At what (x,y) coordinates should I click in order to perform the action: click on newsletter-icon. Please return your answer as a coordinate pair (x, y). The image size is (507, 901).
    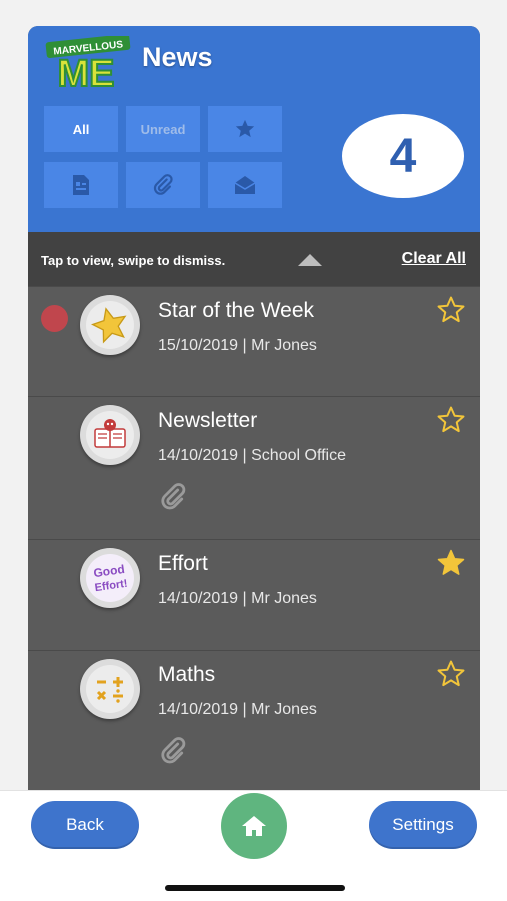
    Looking at the image, I should click on (110, 433).